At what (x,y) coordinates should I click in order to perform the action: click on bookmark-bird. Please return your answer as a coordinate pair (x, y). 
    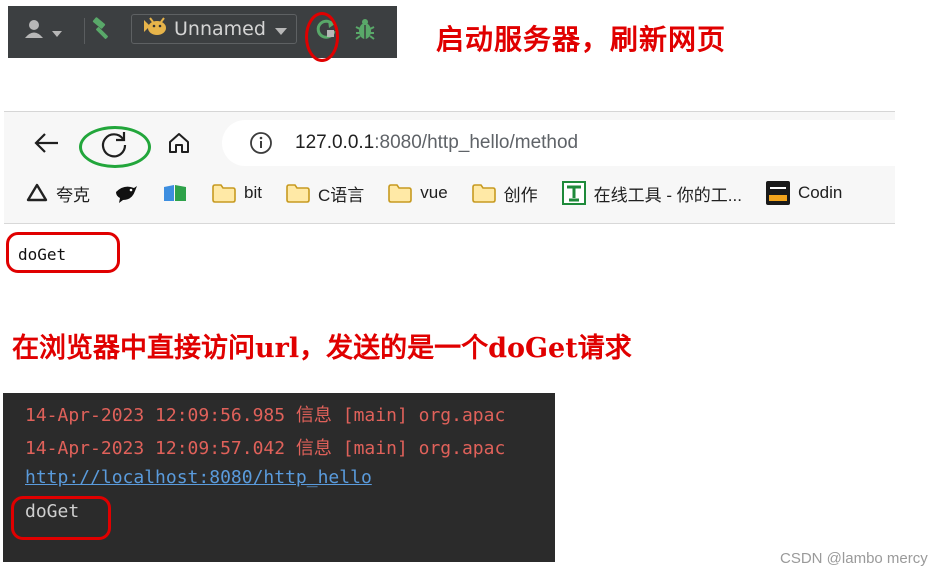
    Looking at the image, I should click on (126, 193).